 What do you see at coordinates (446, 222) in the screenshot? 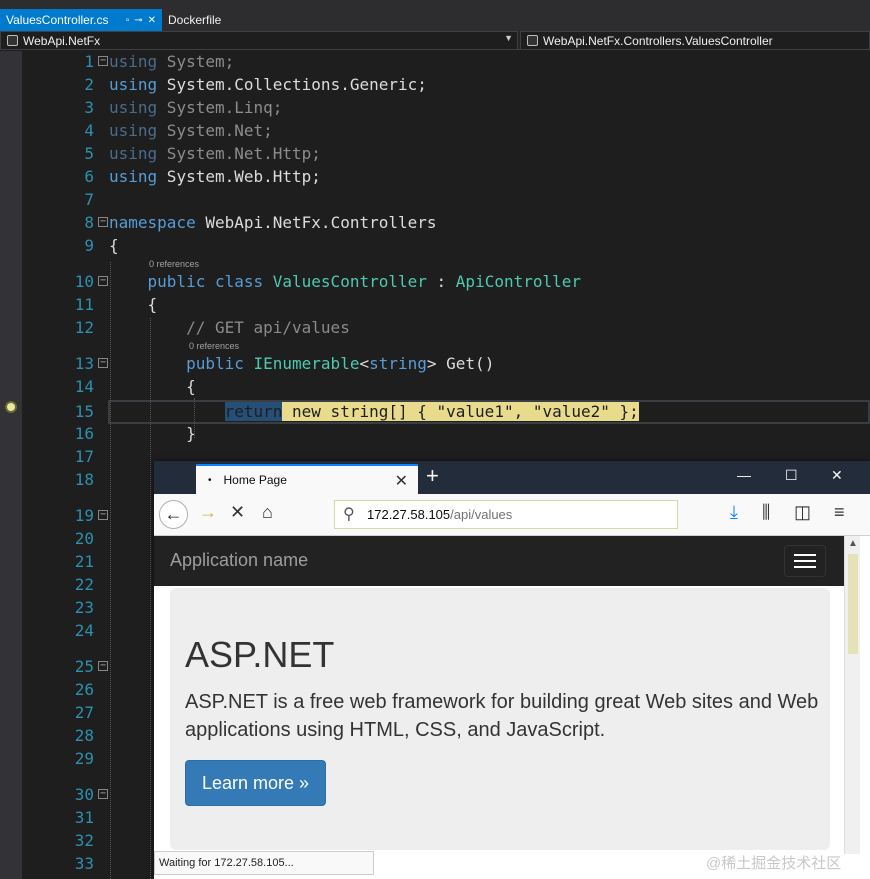
I see `code-line: 8 − namespace WebApi.NetFx.Controllers` at bounding box center [446, 222].